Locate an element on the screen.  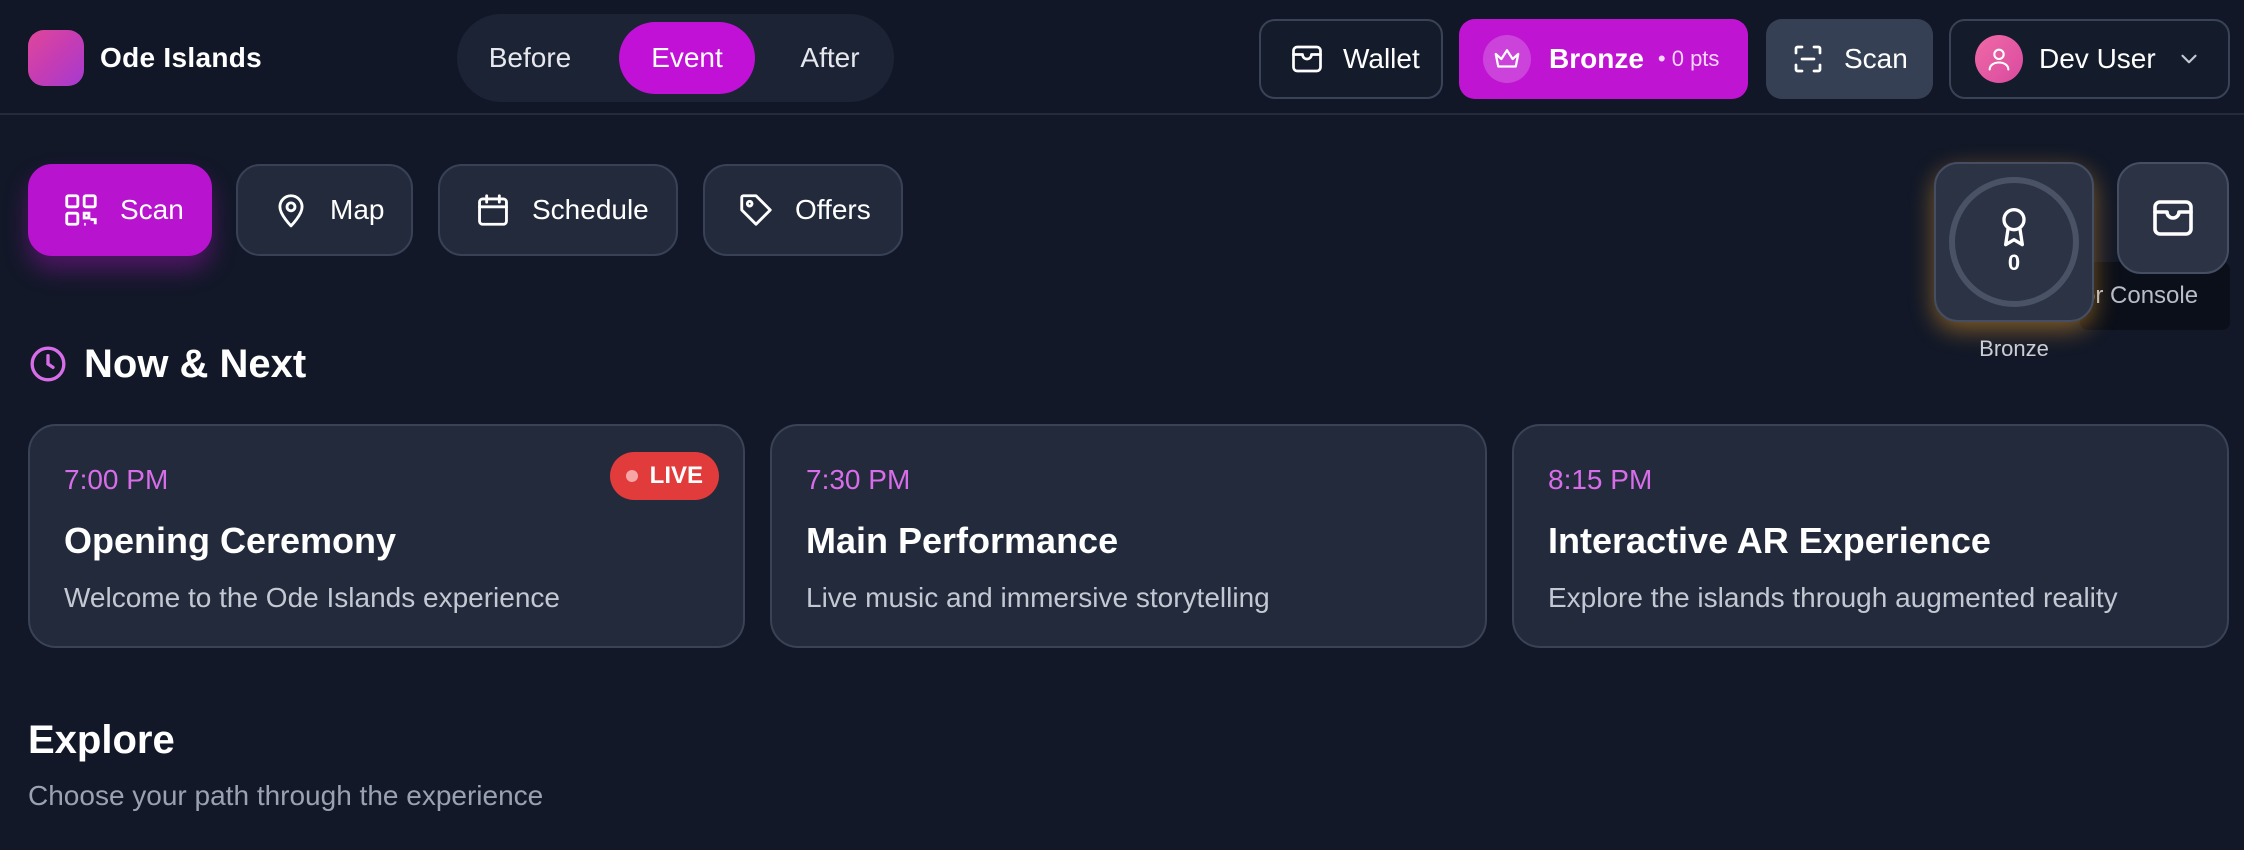
offers-action-button: Offers is located at coordinates (803, 210).